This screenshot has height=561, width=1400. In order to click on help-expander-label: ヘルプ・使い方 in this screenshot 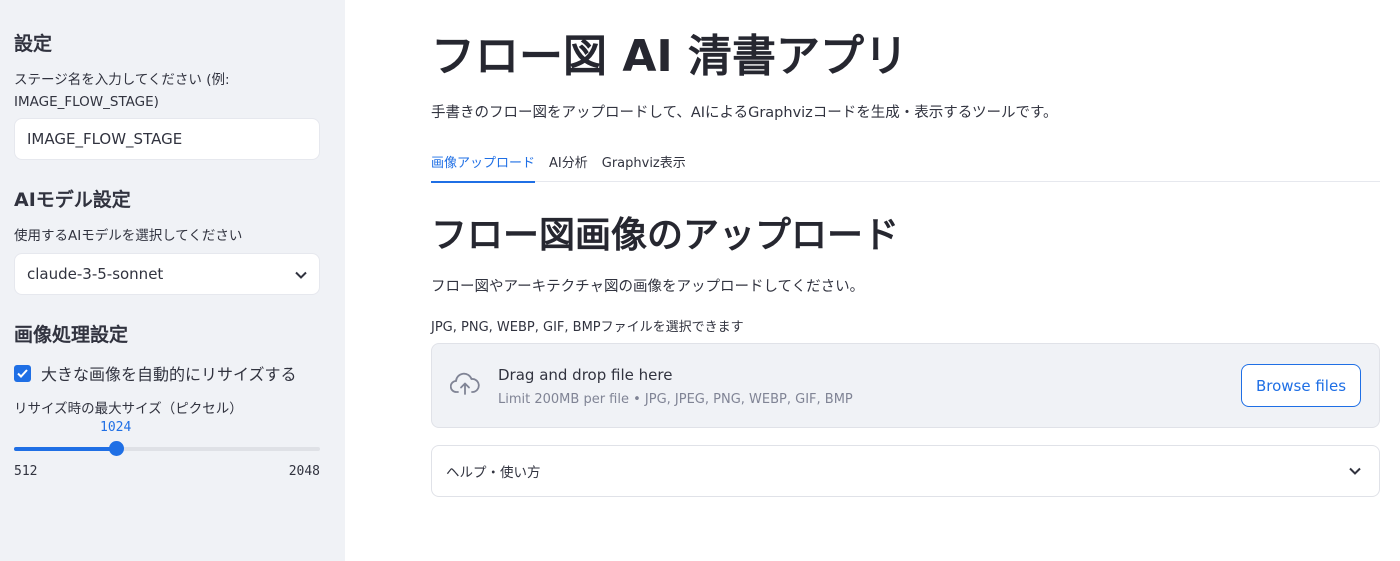, I will do `click(493, 473)`.